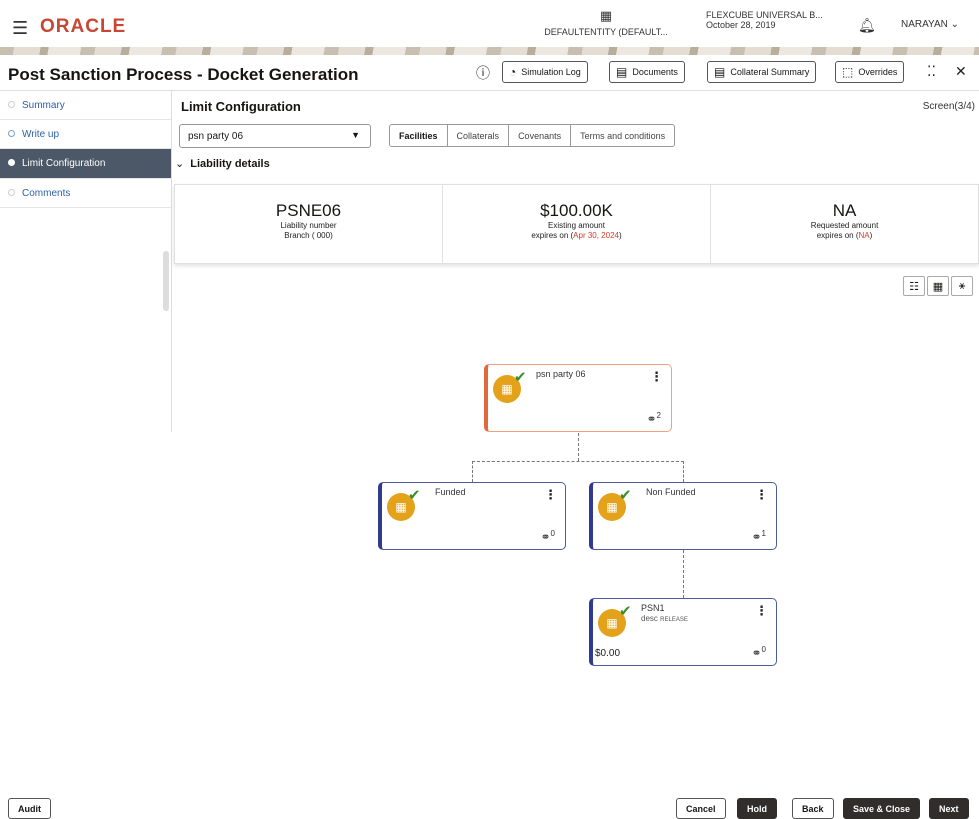 This screenshot has height=819, width=979. Describe the element at coordinates (757, 808) in the screenshot. I see `hold-button: Hold` at that location.